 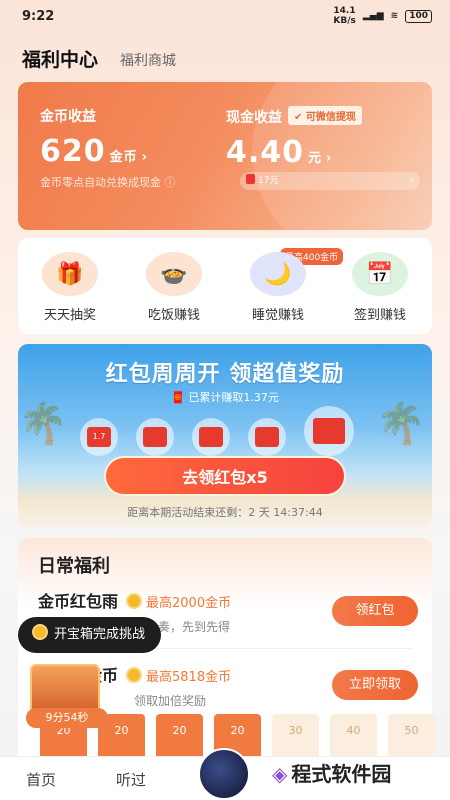 I want to click on envelope-row: 1.7, so click(x=217, y=431).